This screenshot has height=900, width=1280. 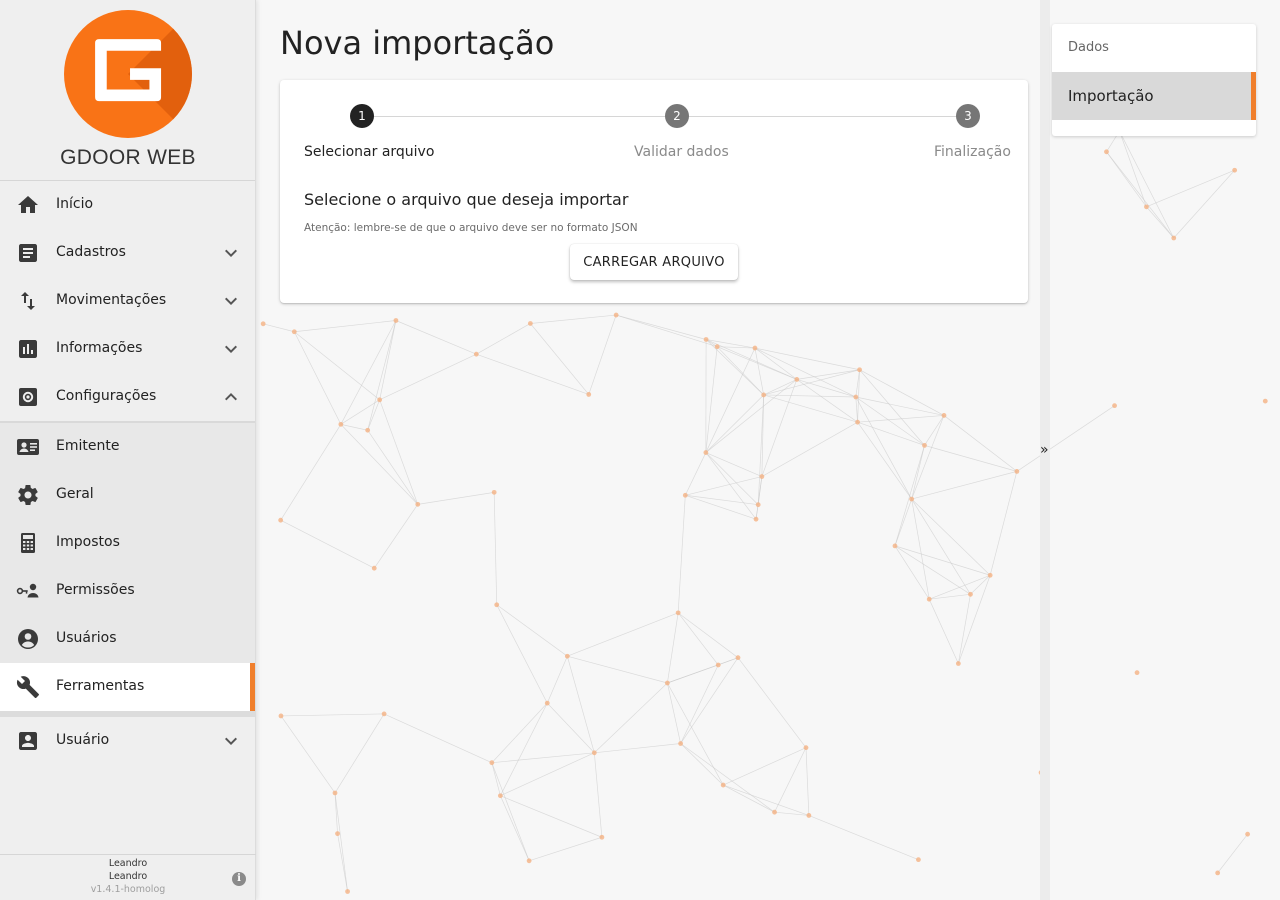 I want to click on nav-item-ferramentas: Ferramentas, so click(x=127, y=687).